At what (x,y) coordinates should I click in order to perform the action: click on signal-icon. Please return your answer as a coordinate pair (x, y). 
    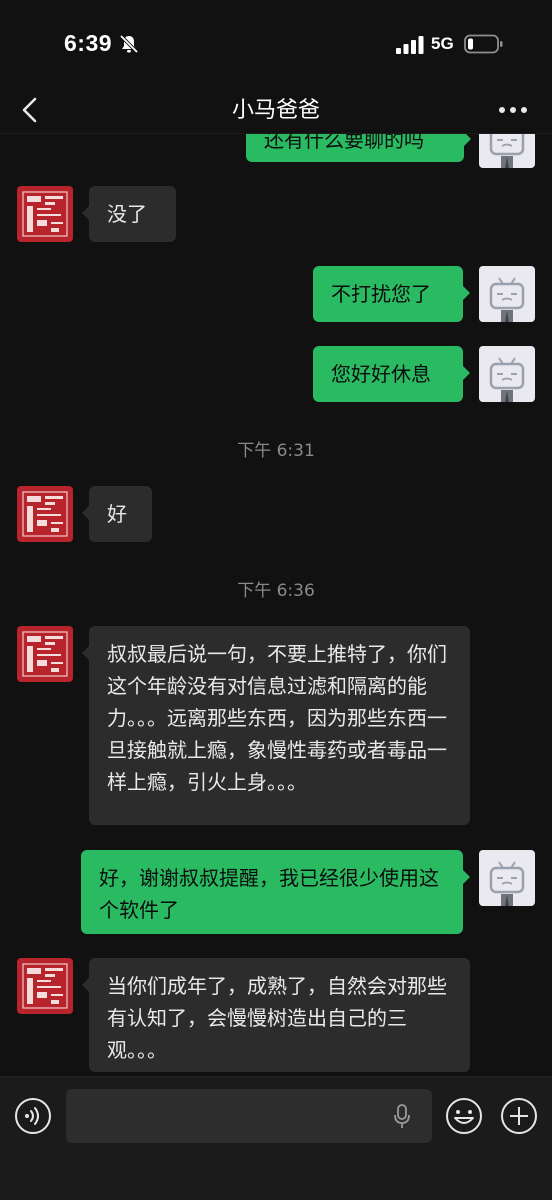
    Looking at the image, I should click on (410, 45).